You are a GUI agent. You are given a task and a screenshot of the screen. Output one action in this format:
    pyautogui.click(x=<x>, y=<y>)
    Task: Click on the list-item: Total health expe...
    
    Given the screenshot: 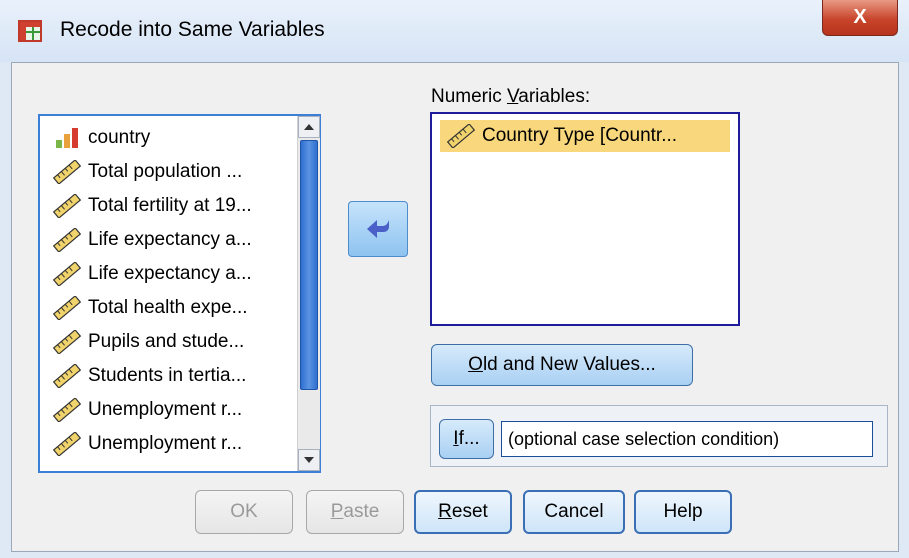 What is the action you would take?
    pyautogui.click(x=150, y=308)
    